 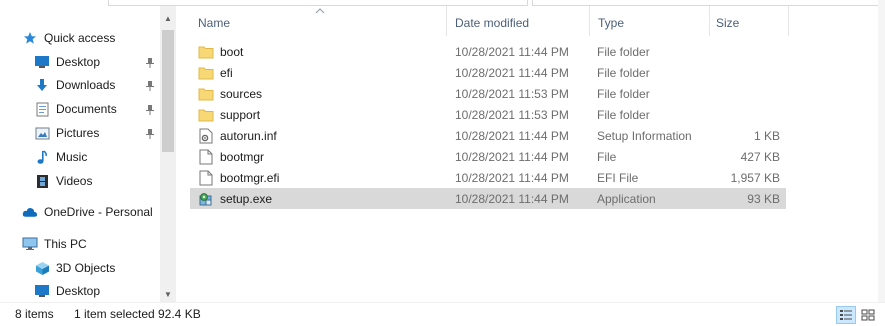 I want to click on nav-item-documents: Documents, so click(x=75, y=109).